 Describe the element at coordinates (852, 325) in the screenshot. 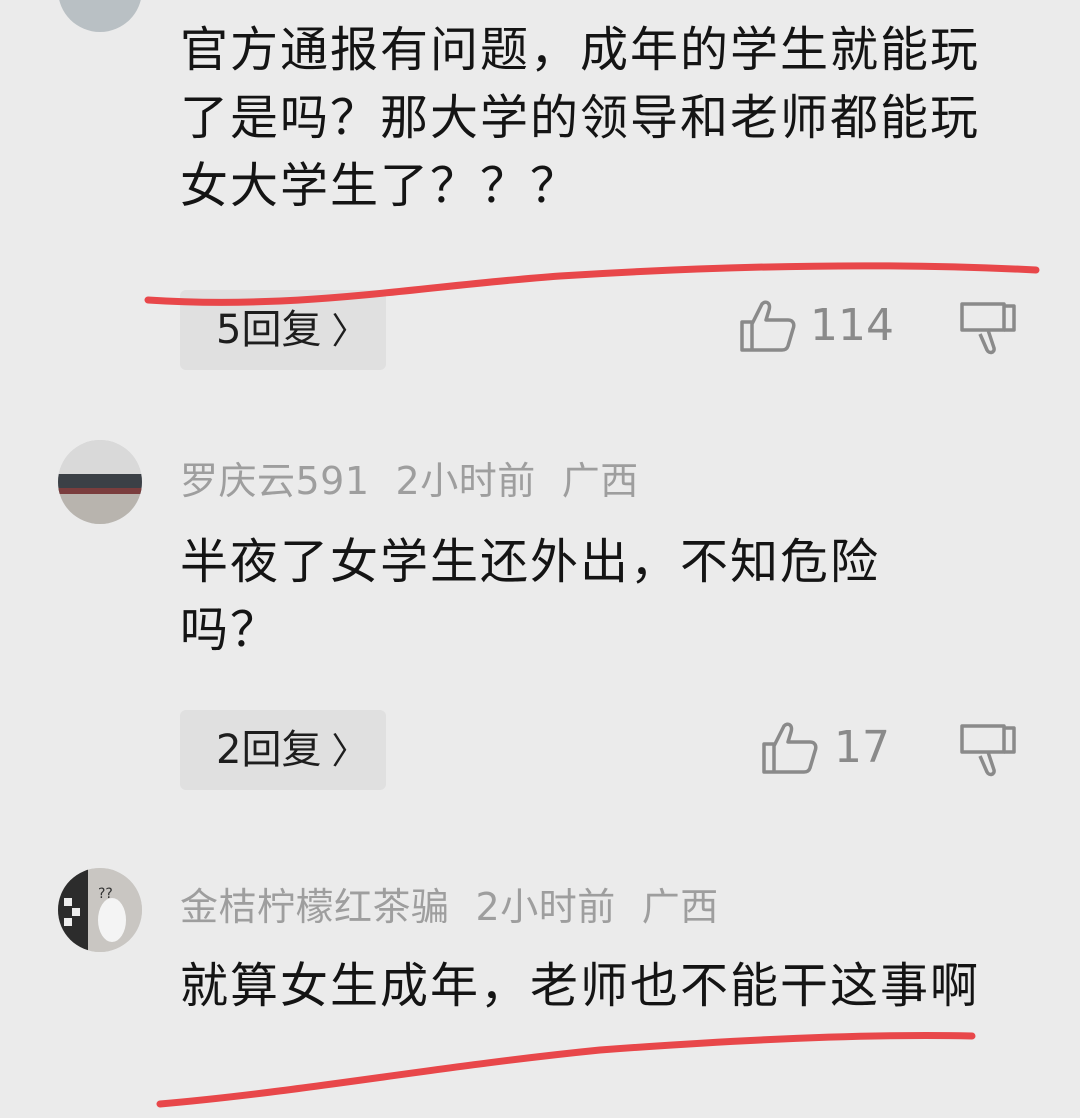

I see `like-count: 114` at that location.